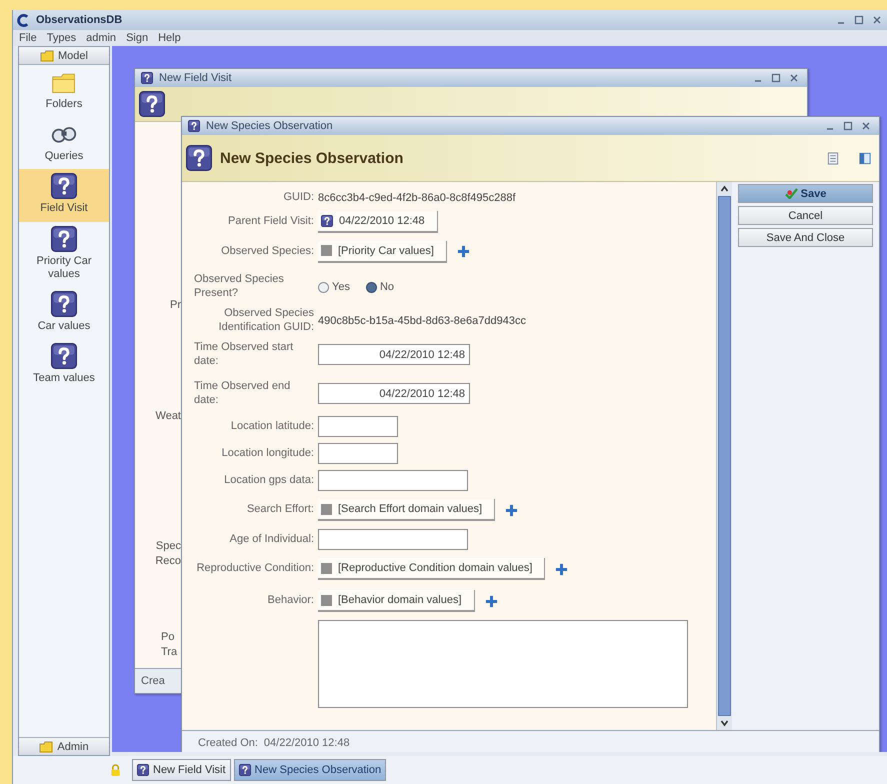 This screenshot has width=887, height=784. I want to click on sidebar-item: Field Visit, so click(64, 195).